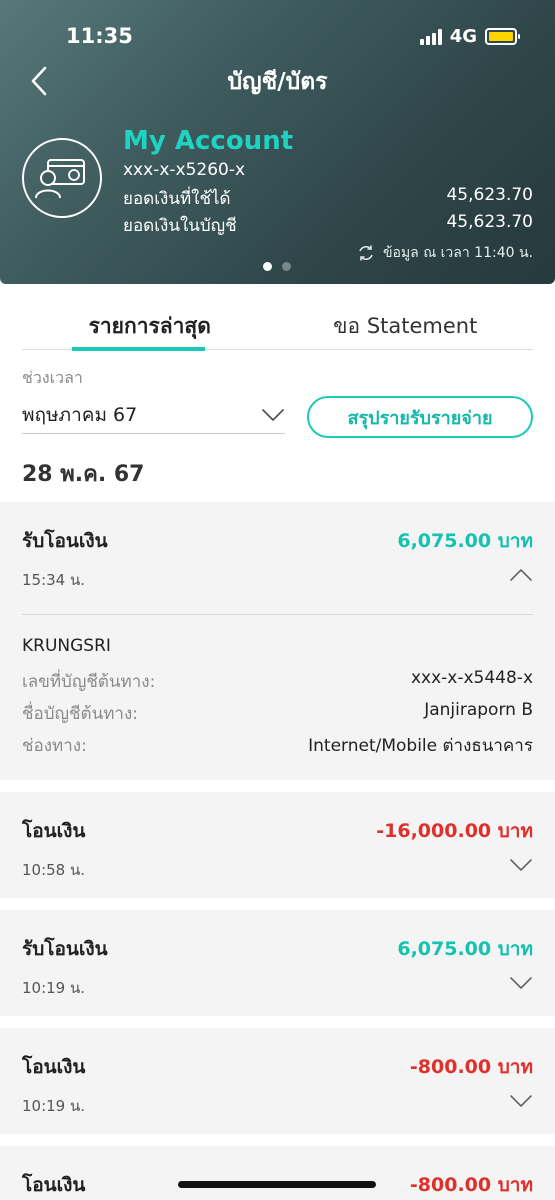  I want to click on detail-value: Internet/Mobile ต่างธนาคาร, so click(420, 746).